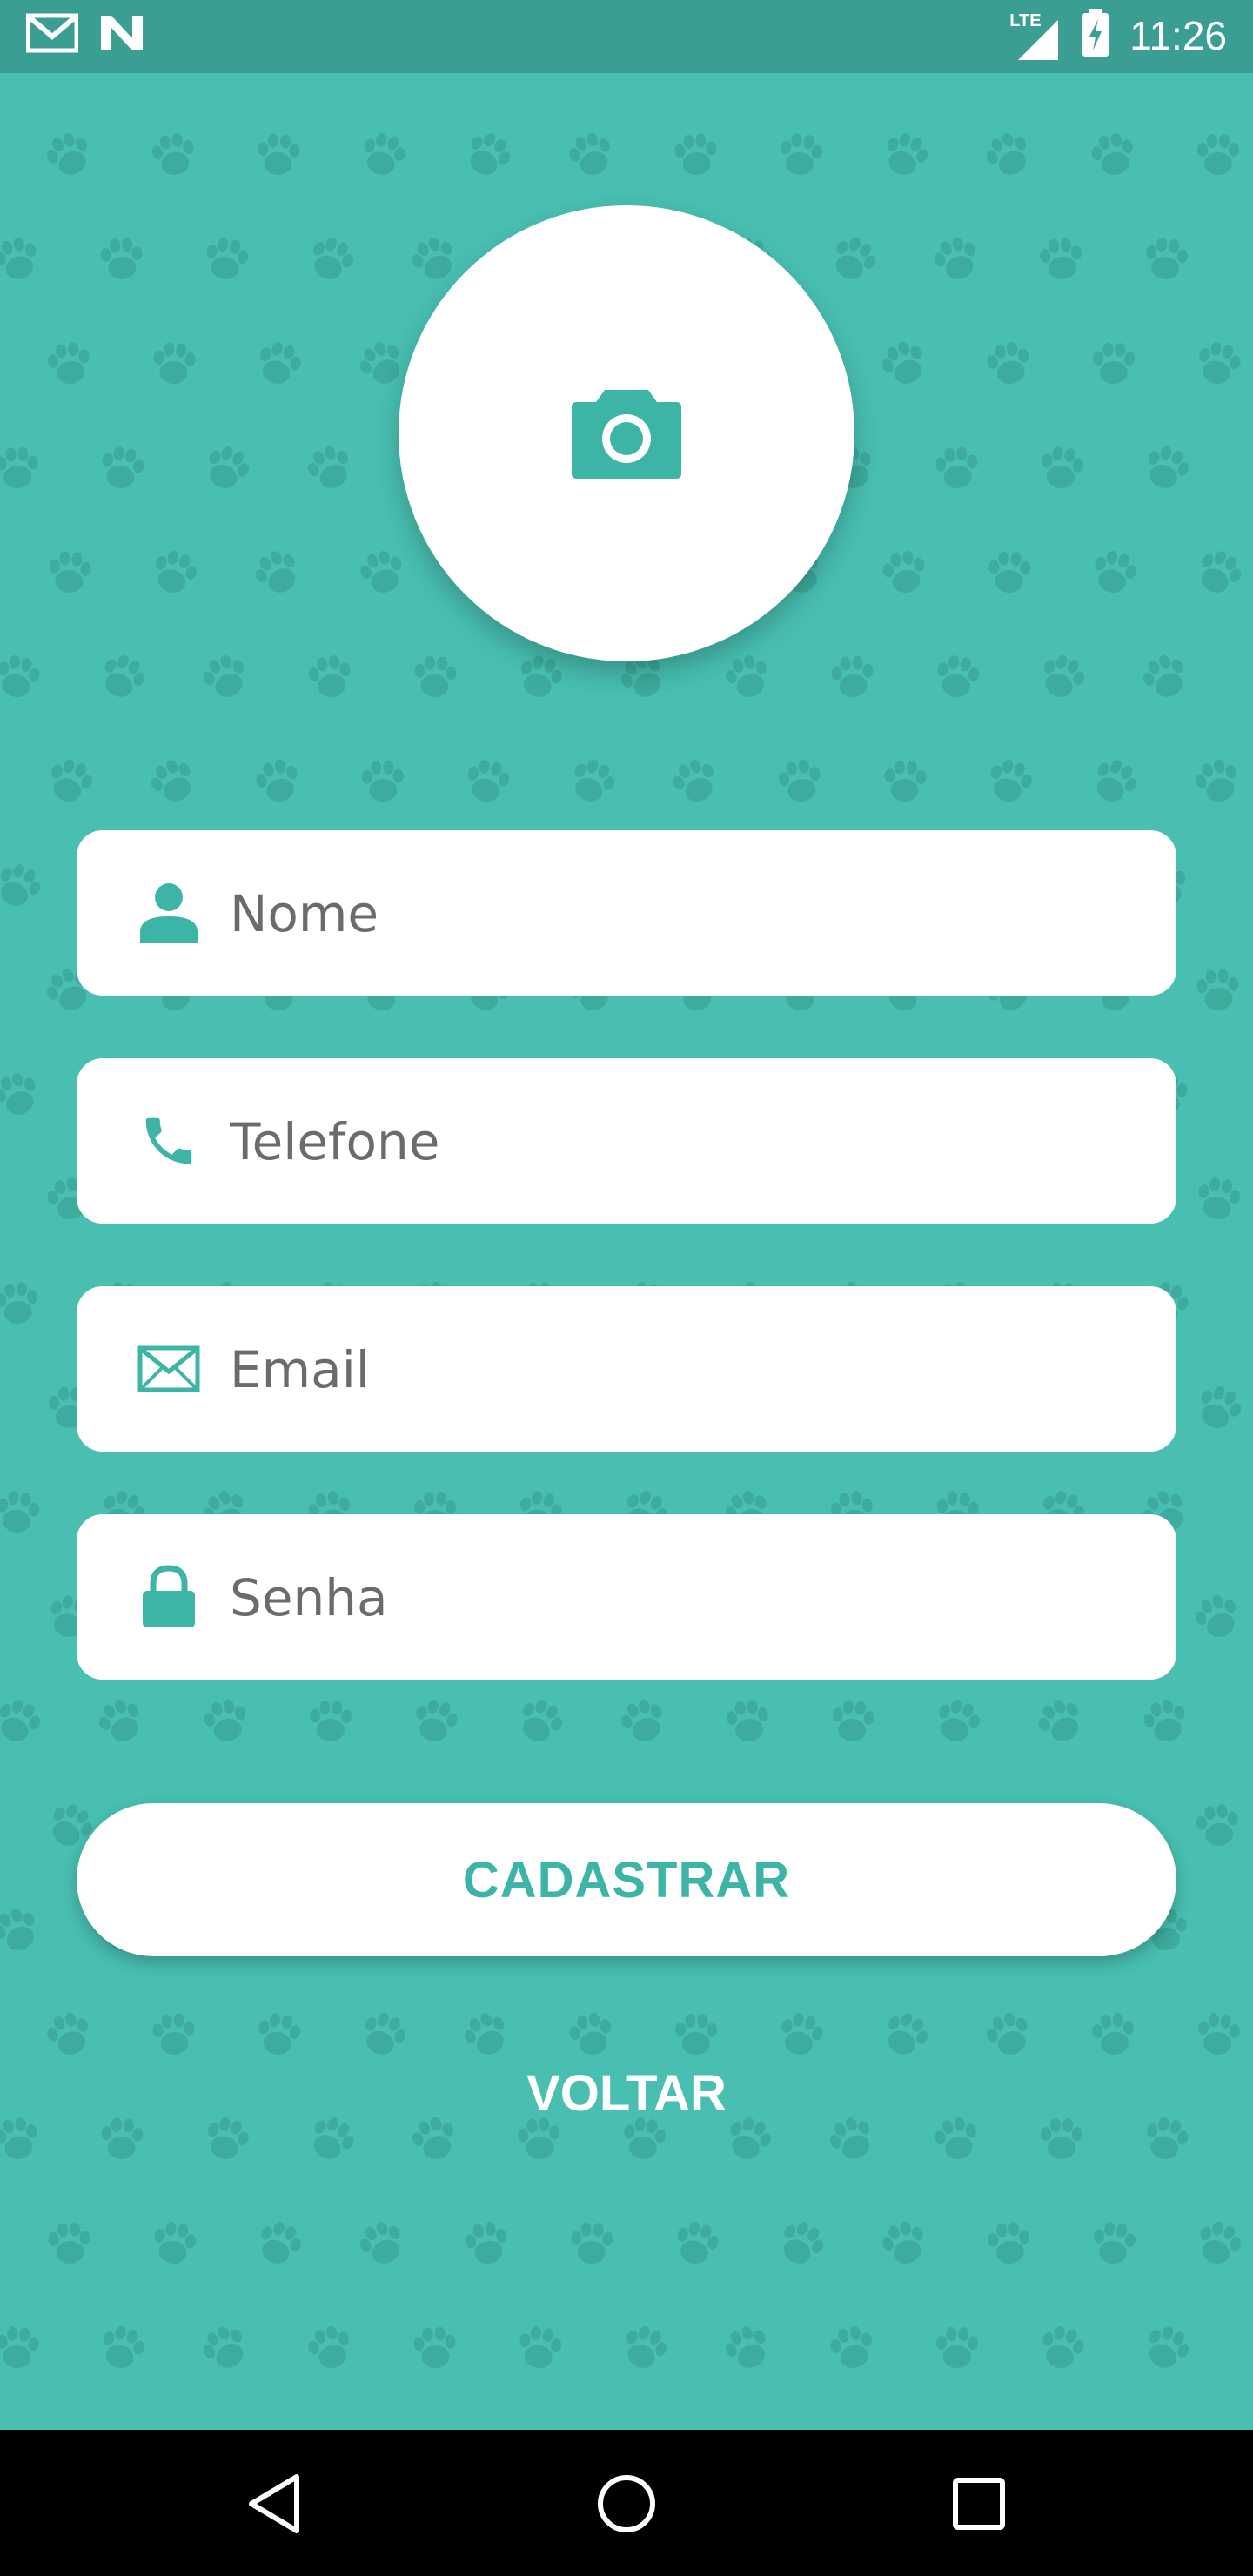  I want to click on name-input, so click(685, 914).